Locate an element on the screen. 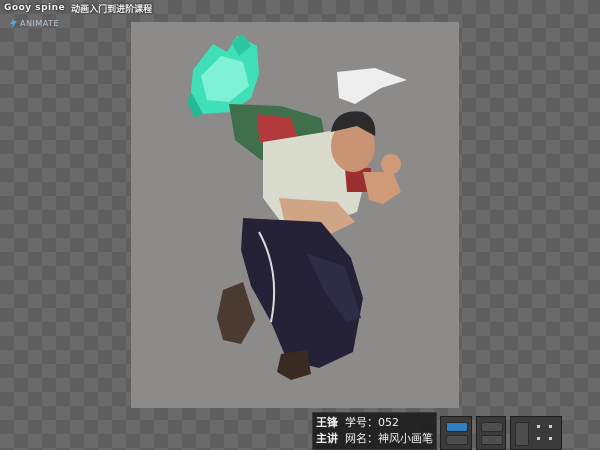 This screenshot has width=600, height=450. info-panel: 王锋 主讲 学号：052 网名：神风小画笔 is located at coordinates (374, 431).